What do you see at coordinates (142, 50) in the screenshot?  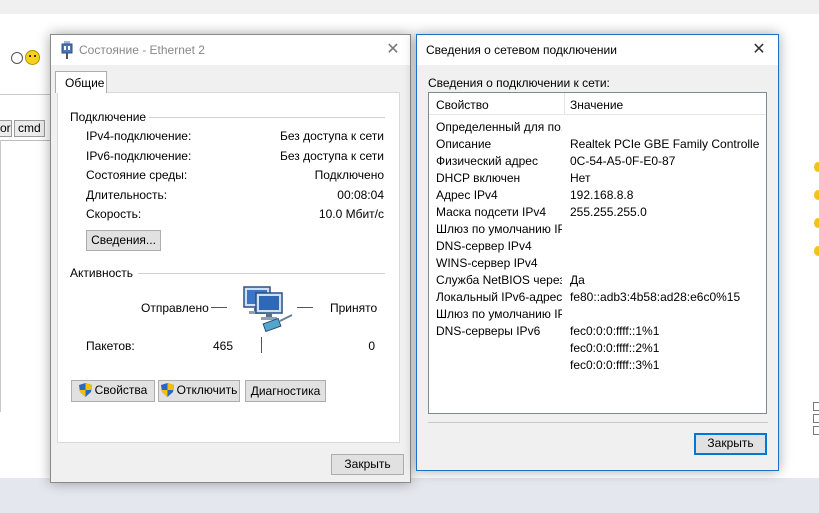 I see `status-window-title: Состояние - Ethernet 2` at bounding box center [142, 50].